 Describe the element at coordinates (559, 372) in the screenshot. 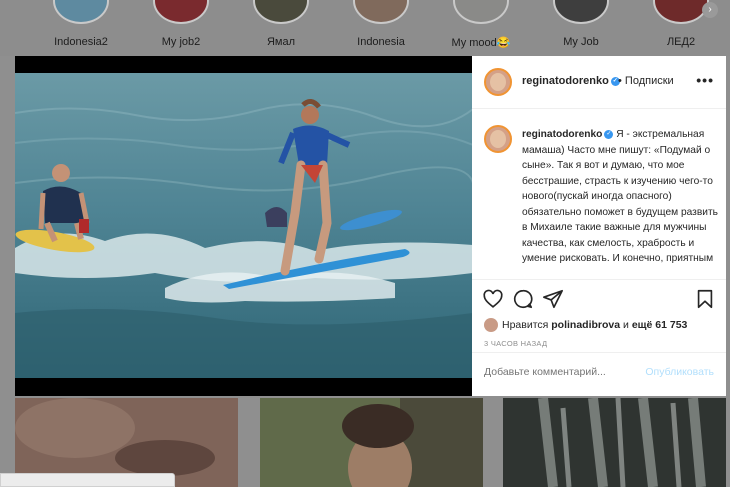

I see `comment-input` at that location.